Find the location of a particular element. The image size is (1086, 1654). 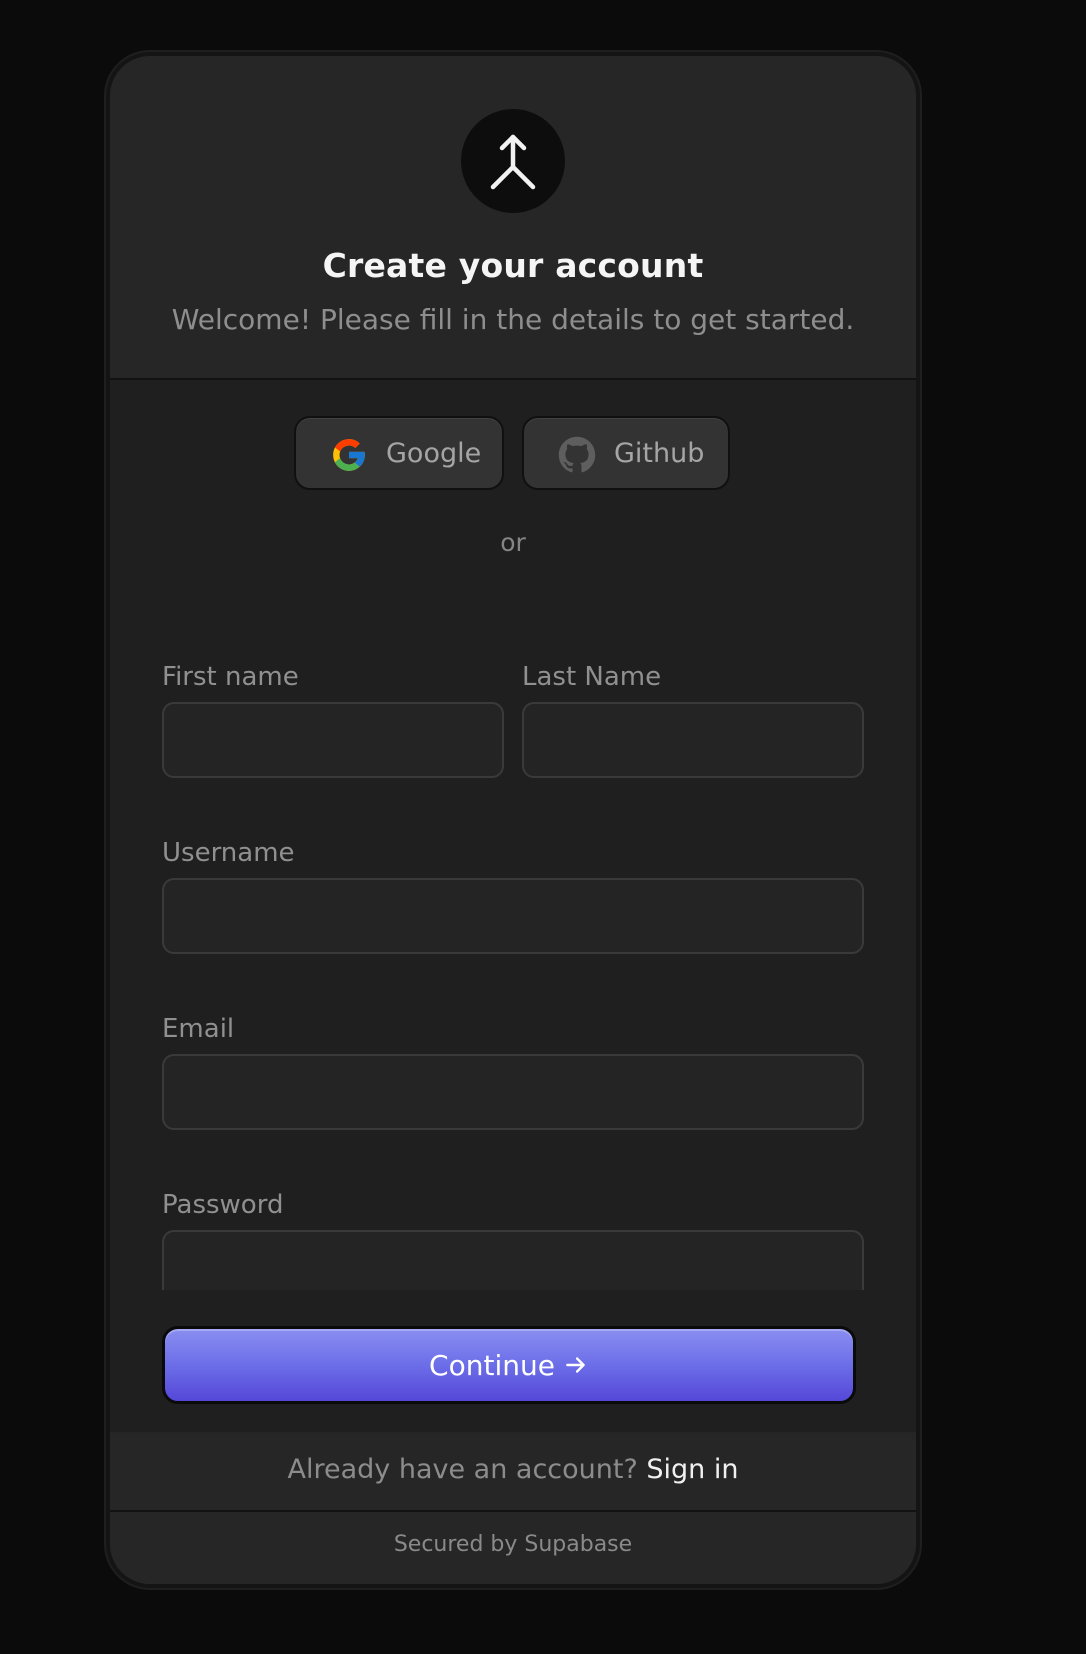

github-sign-in-button: Github is located at coordinates (626, 453).